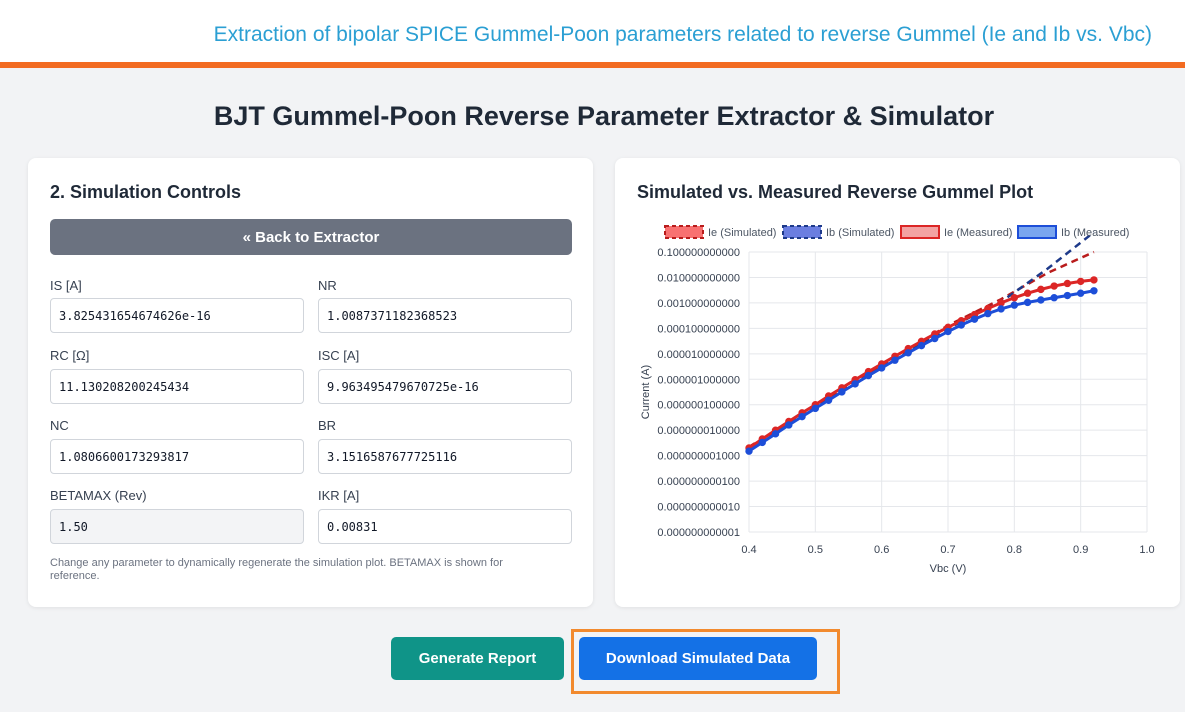  I want to click on isc-label: ISC [A], so click(339, 355).